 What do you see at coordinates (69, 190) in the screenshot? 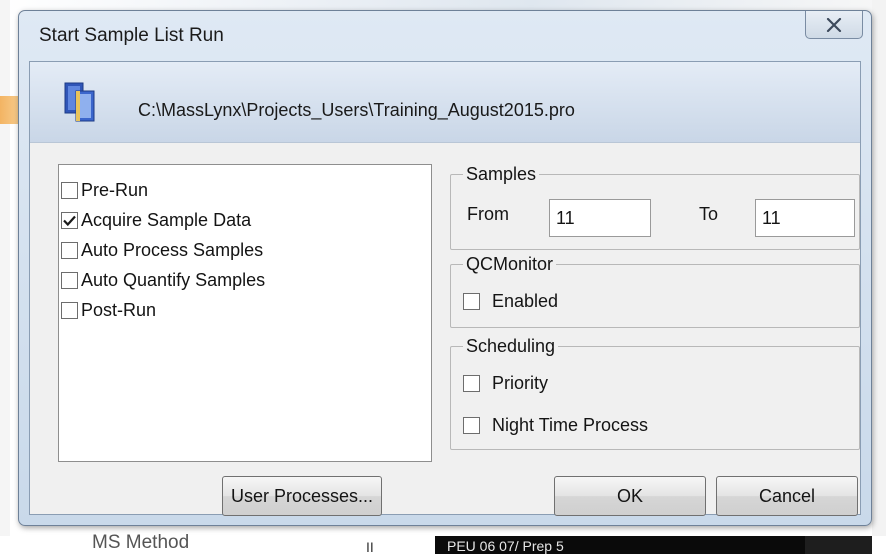
I see `pre-run-checkbox` at bounding box center [69, 190].